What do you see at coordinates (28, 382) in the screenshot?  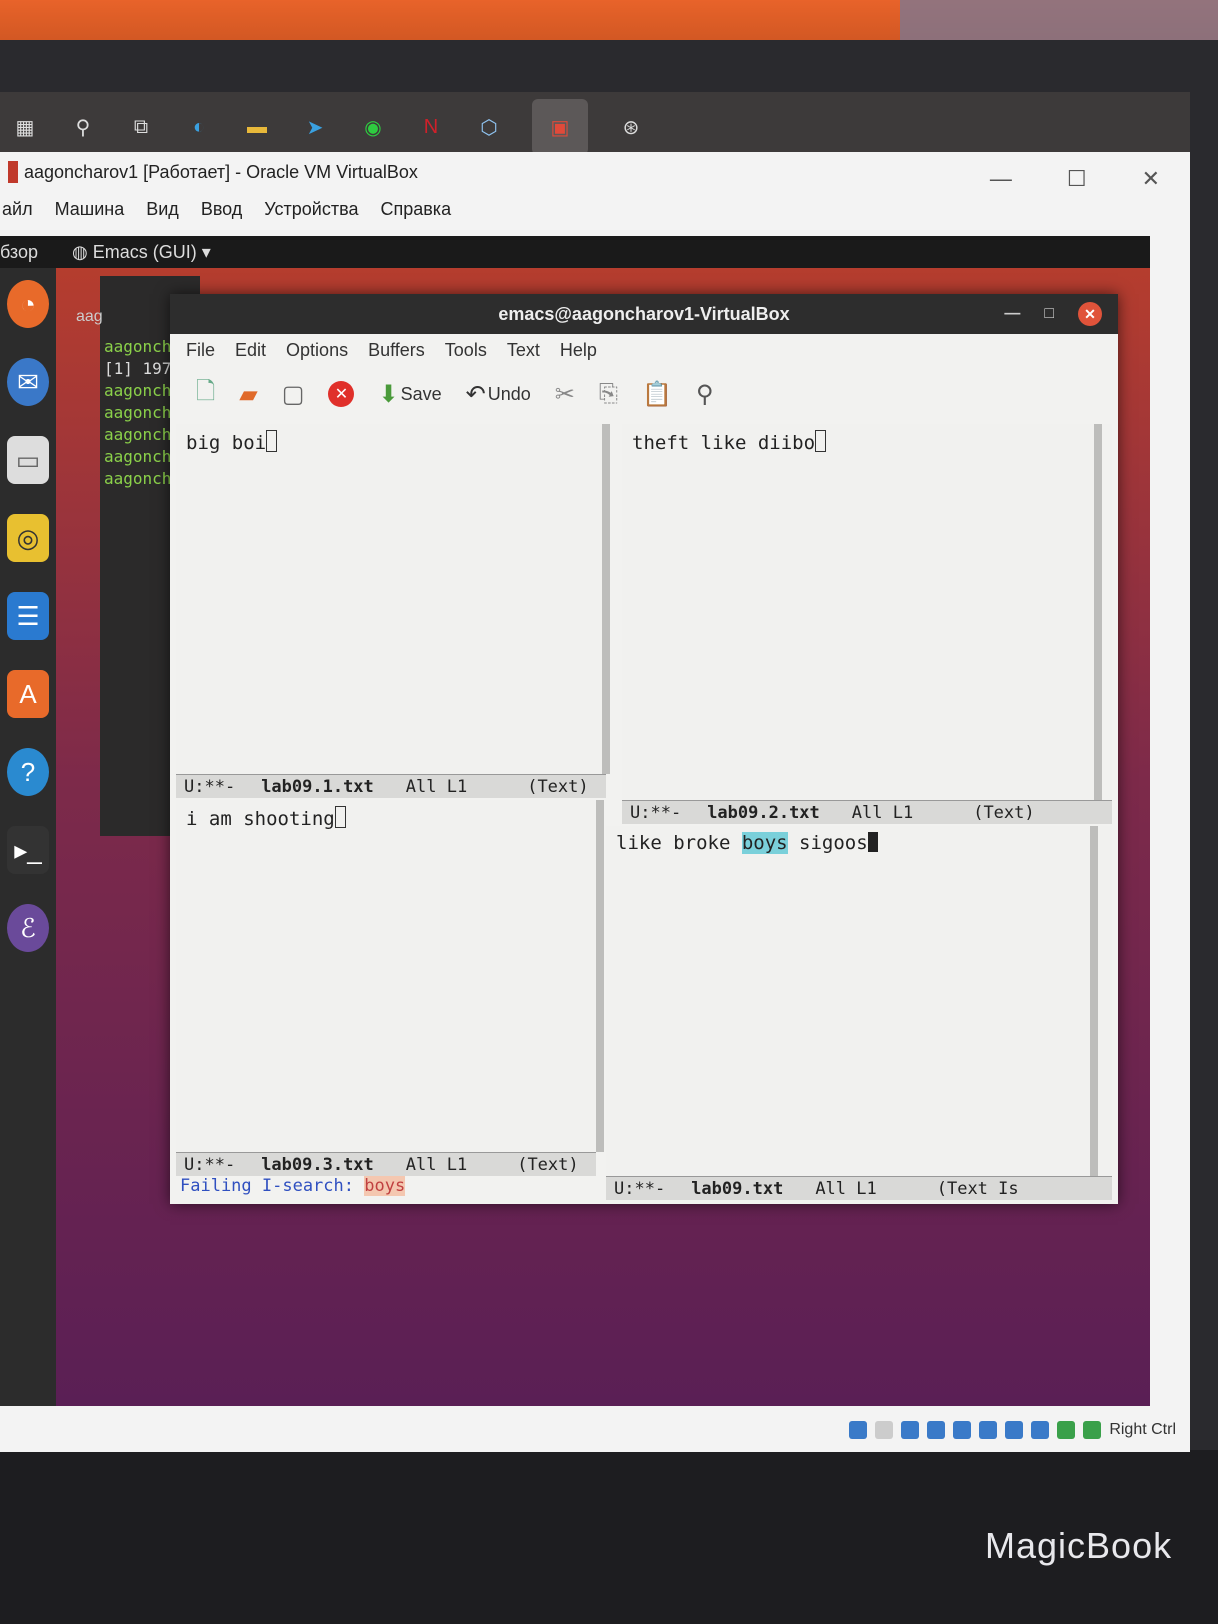 I see `thunderbird-icon: ✉` at bounding box center [28, 382].